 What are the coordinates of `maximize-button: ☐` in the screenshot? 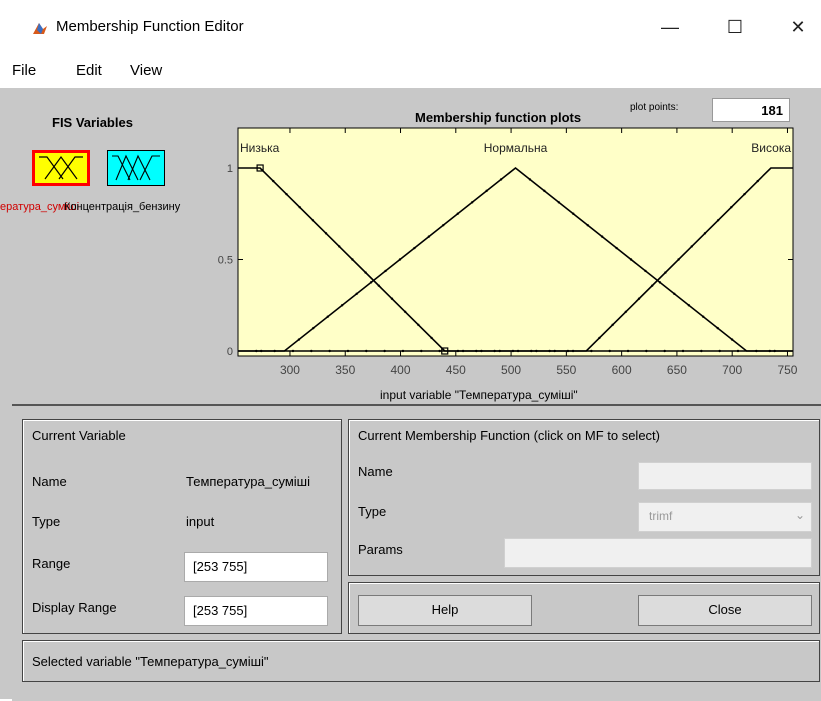 It's located at (735, 27).